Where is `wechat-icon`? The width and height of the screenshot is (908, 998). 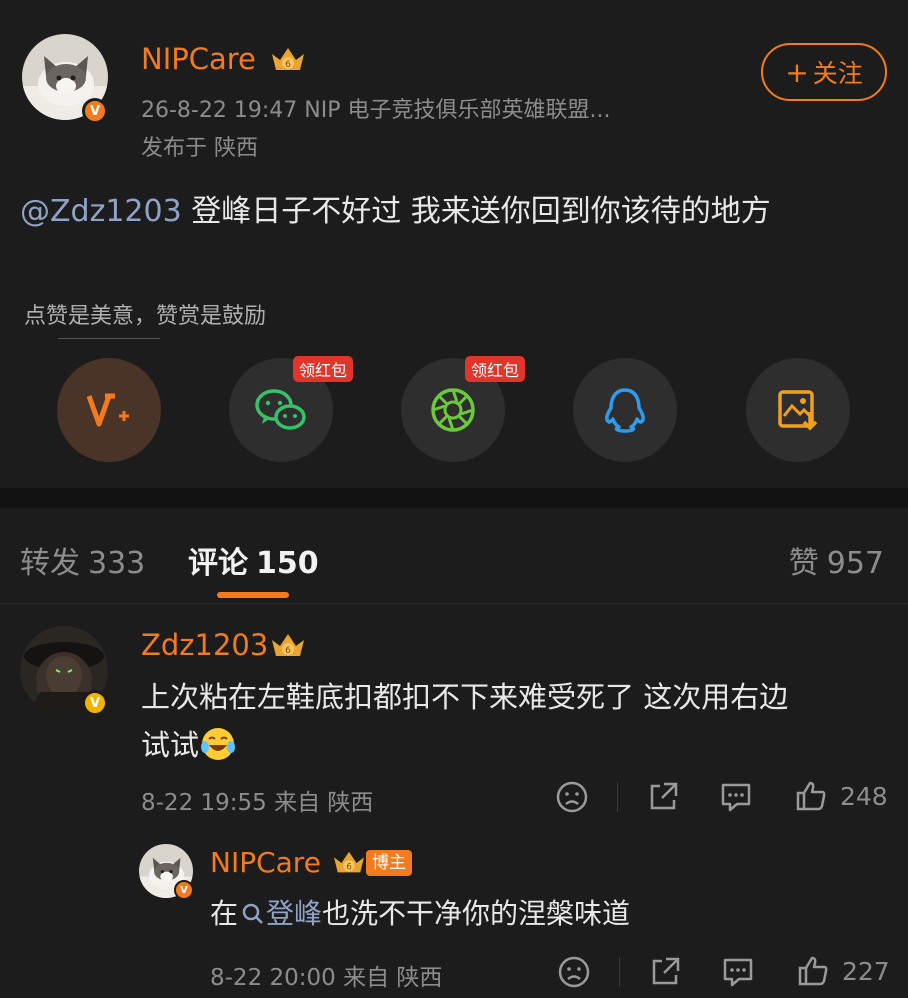 wechat-icon is located at coordinates (280, 409).